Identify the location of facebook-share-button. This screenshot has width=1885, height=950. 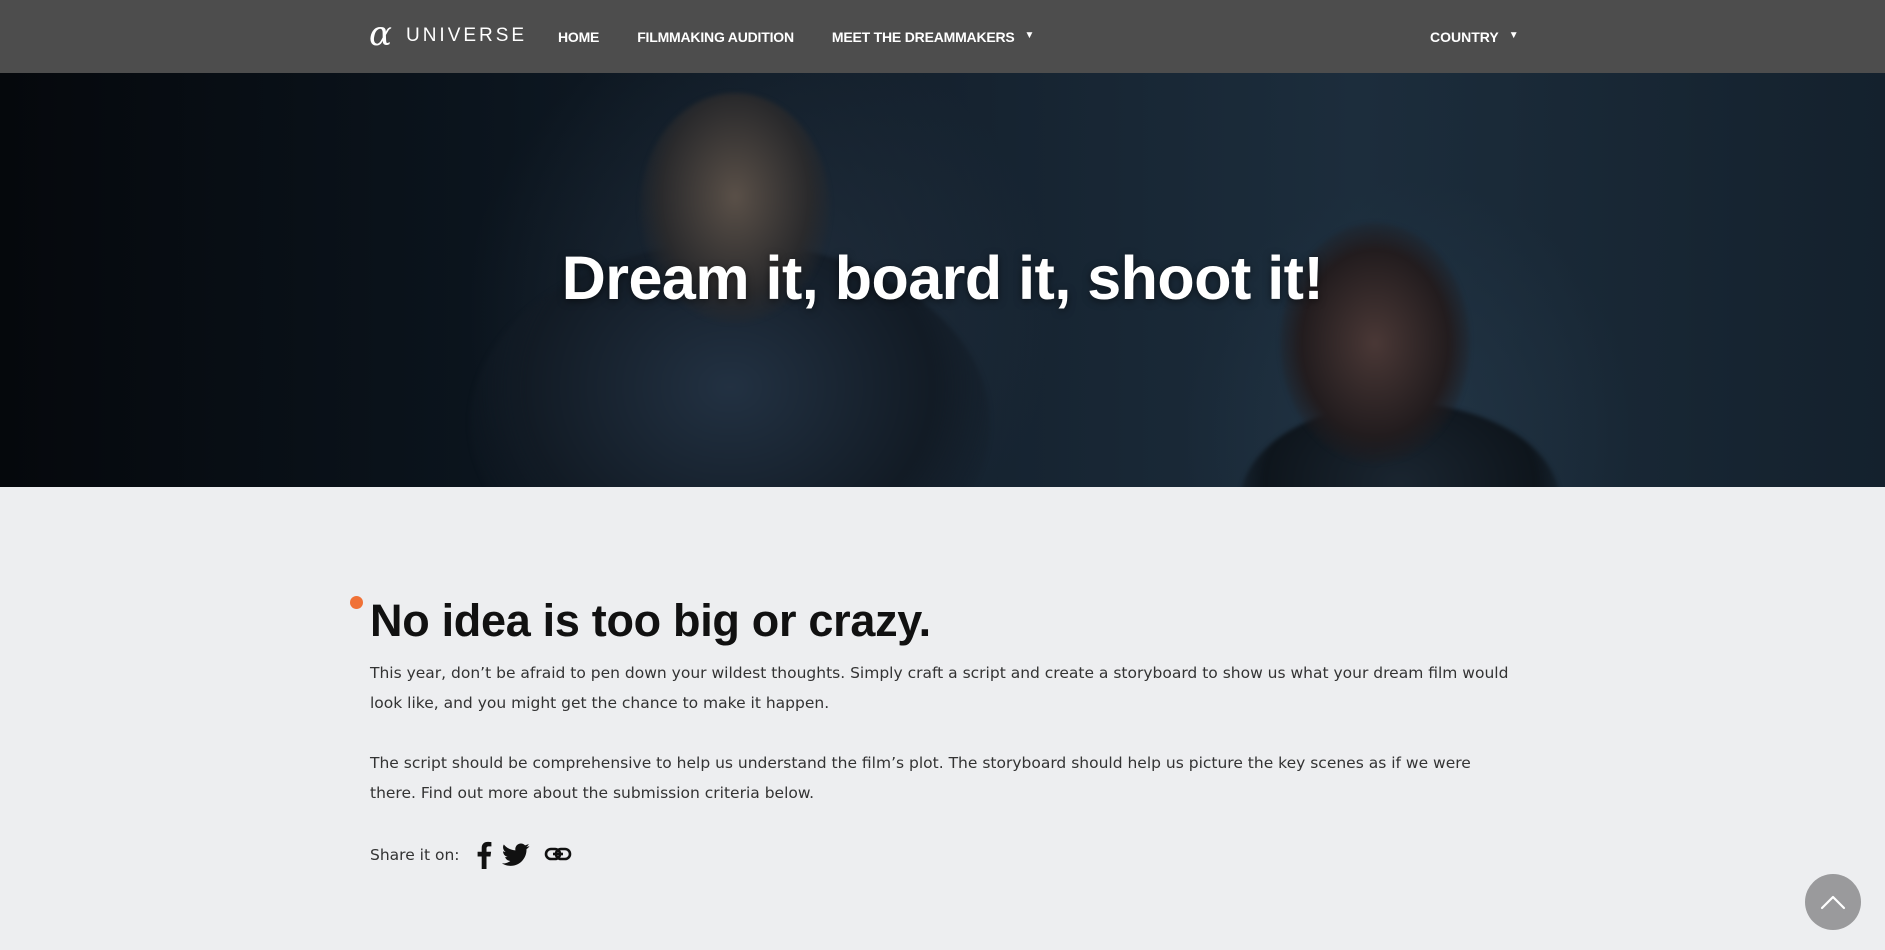
(484, 855).